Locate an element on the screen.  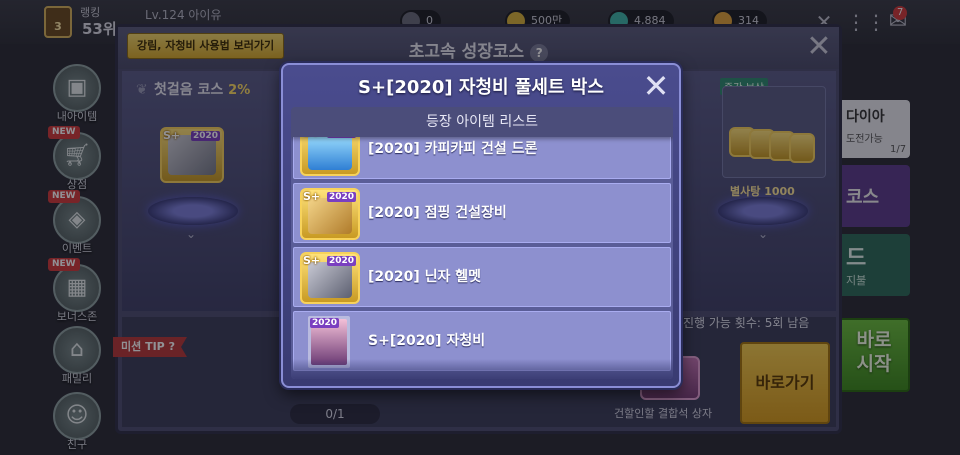
modal-title: S+[2020] 자청비 풀세트 박스 is located at coordinates (481, 87).